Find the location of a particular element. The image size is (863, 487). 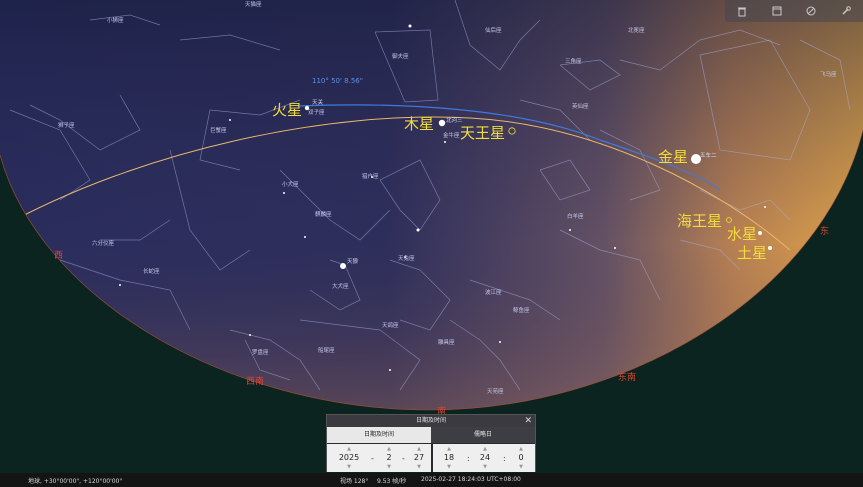

trash-icon is located at coordinates (742, 11).